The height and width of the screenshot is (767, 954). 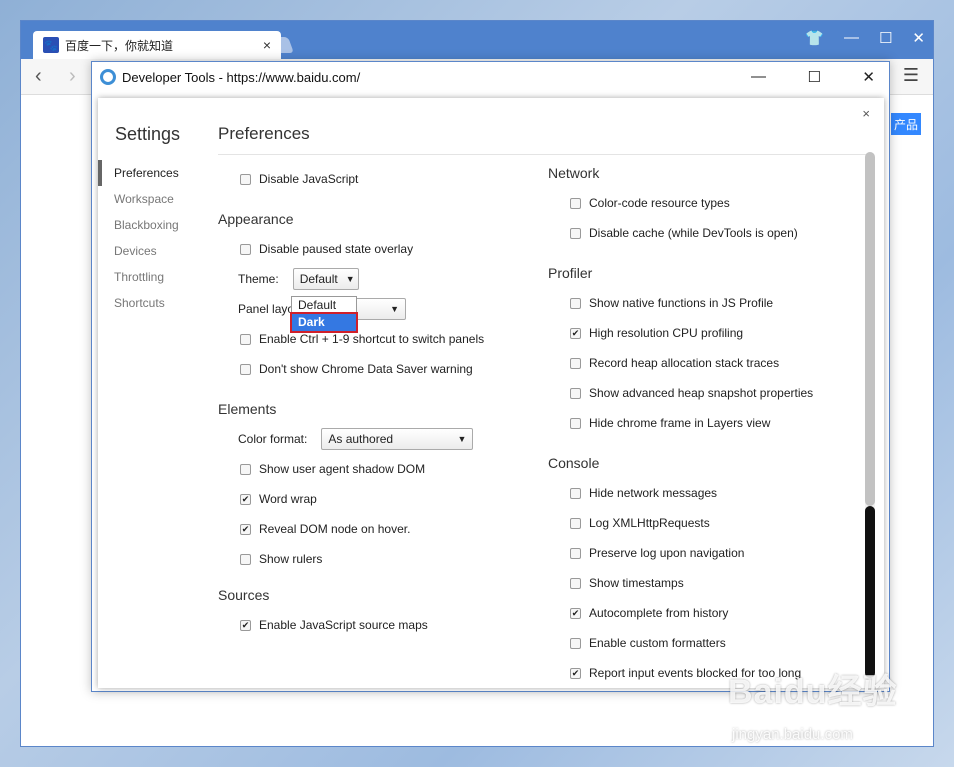 I want to click on setting-row: Record heap allocation stack traces, so click(x=703, y=363).